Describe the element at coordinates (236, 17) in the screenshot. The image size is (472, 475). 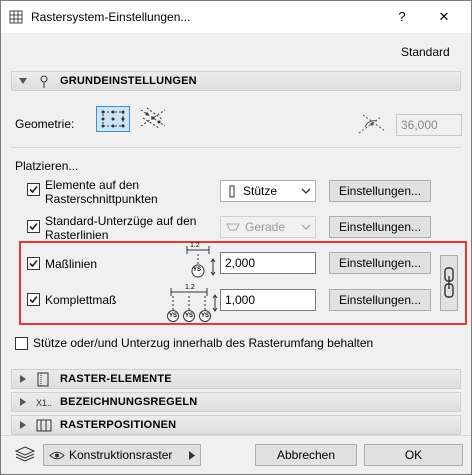
I see `title-bar: Rastersystem-Einstellungen... ? ✕` at that location.